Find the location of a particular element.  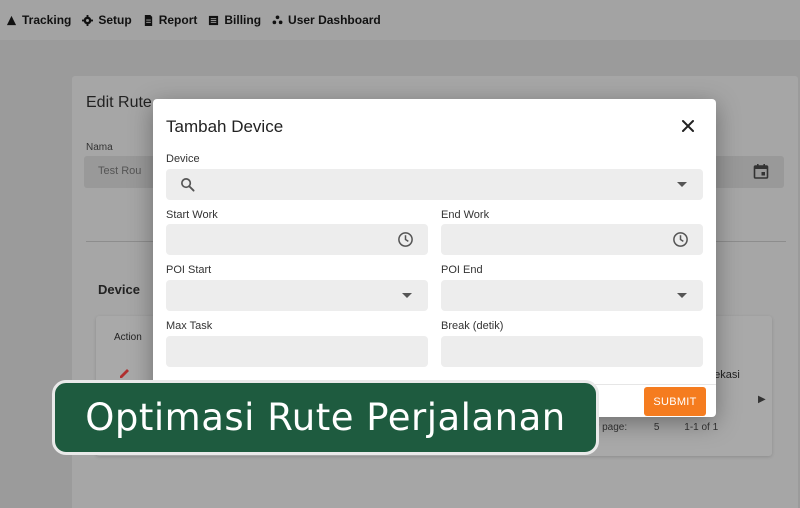

submit-button: SUBMIT is located at coordinates (675, 401).